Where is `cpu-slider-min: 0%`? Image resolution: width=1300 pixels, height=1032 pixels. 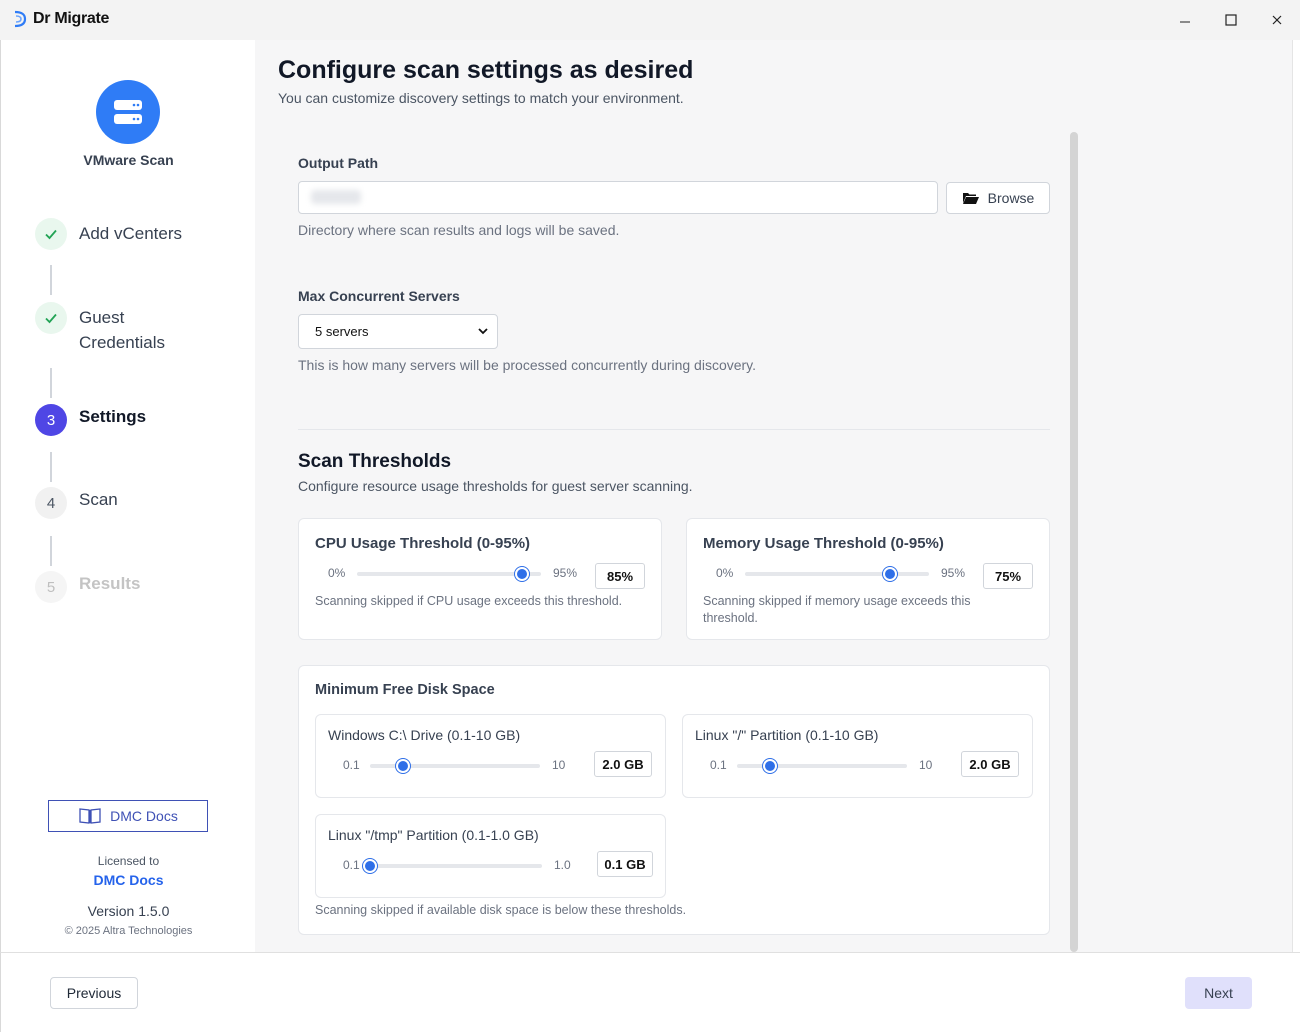 cpu-slider-min: 0% is located at coordinates (337, 573).